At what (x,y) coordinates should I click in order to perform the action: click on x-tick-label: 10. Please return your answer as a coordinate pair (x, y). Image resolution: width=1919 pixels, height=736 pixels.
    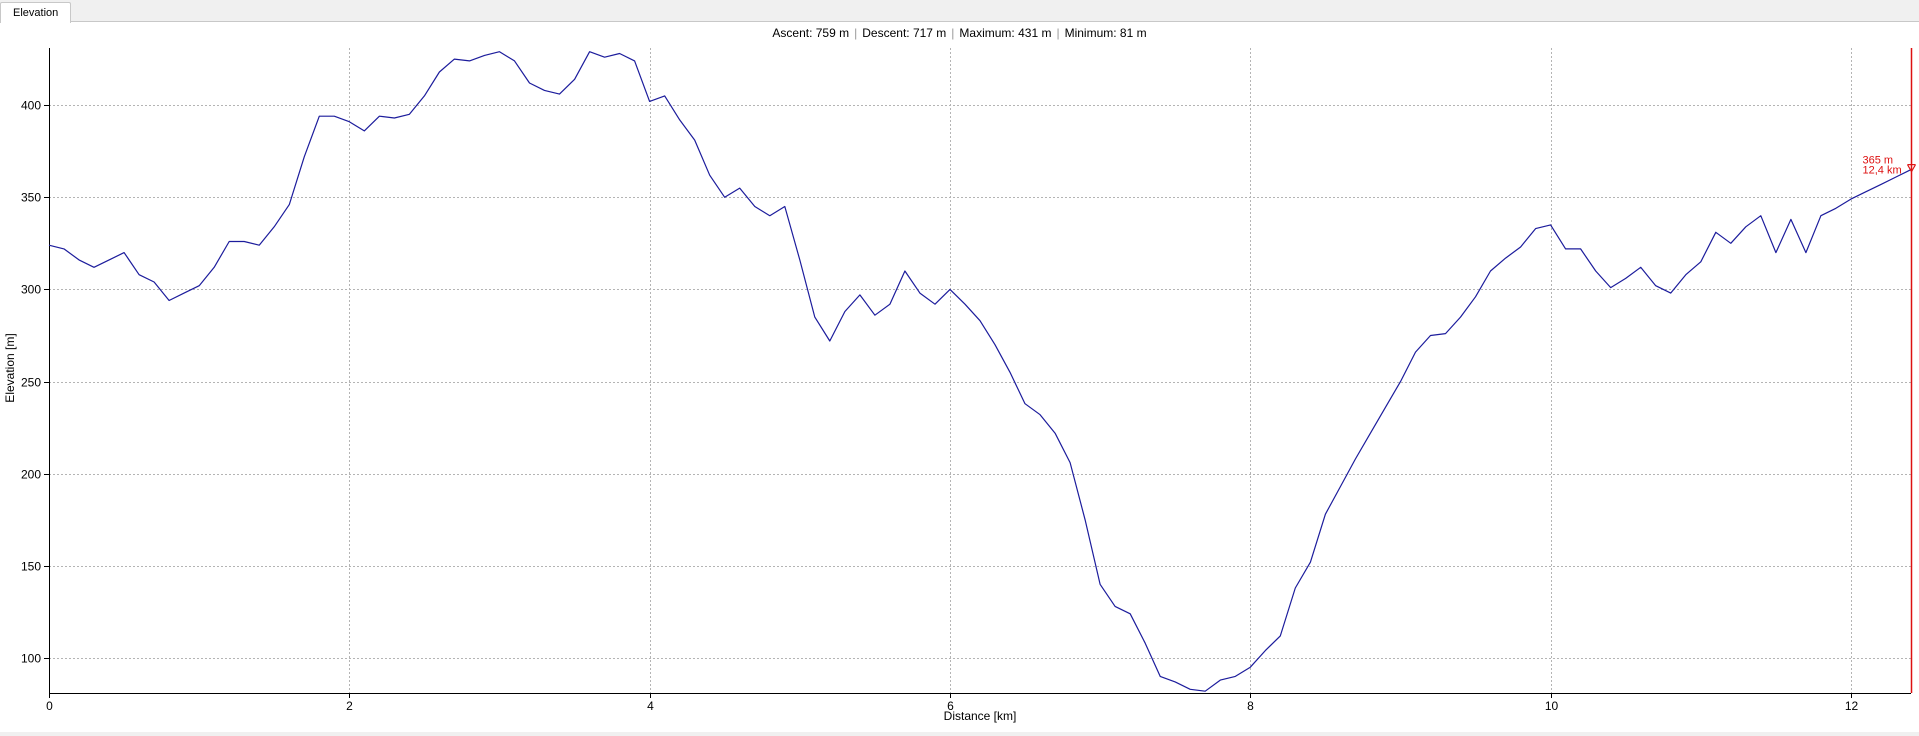
    Looking at the image, I should click on (1552, 706).